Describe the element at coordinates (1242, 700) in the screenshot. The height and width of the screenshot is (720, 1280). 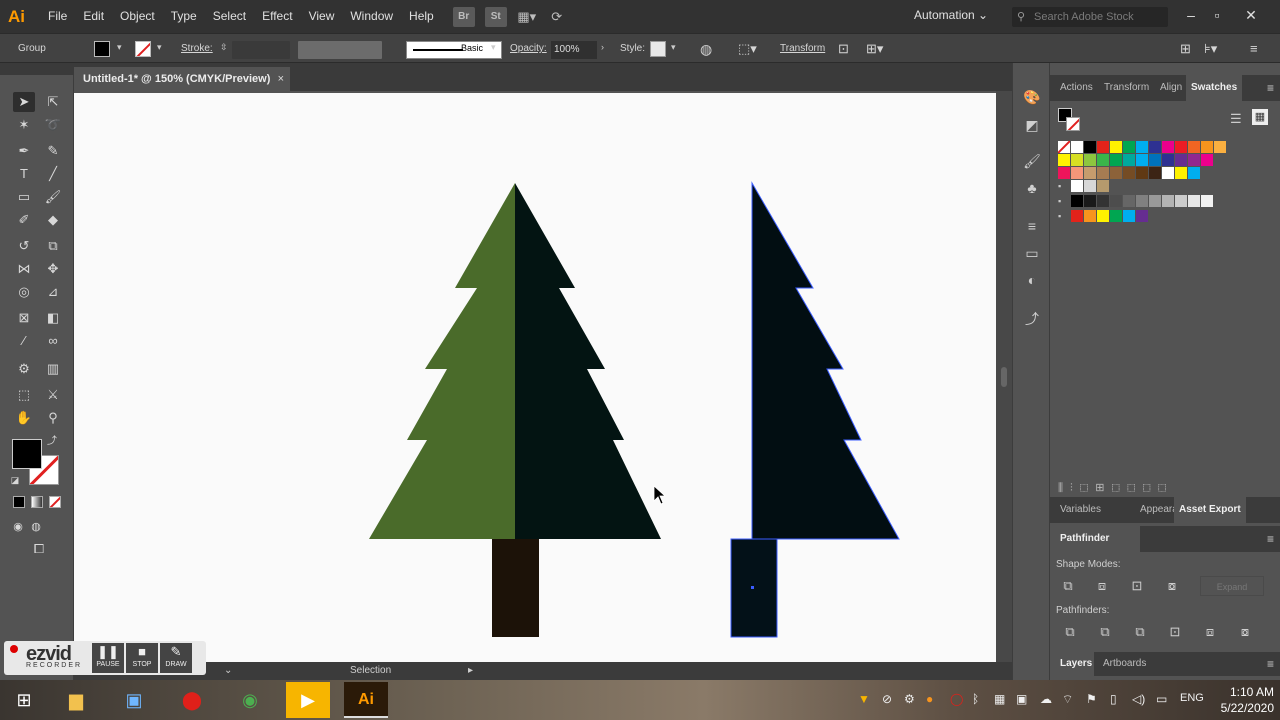
I see `system-clock: 1:10 AM 5/22/2020` at that location.